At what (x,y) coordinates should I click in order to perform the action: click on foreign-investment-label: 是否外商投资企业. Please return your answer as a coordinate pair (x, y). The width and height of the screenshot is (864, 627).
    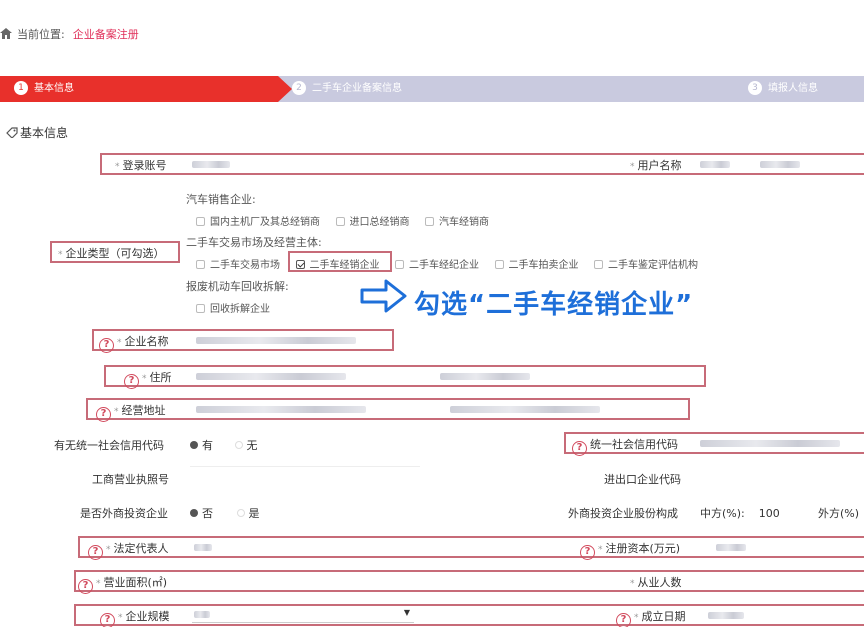
    Looking at the image, I should click on (124, 513).